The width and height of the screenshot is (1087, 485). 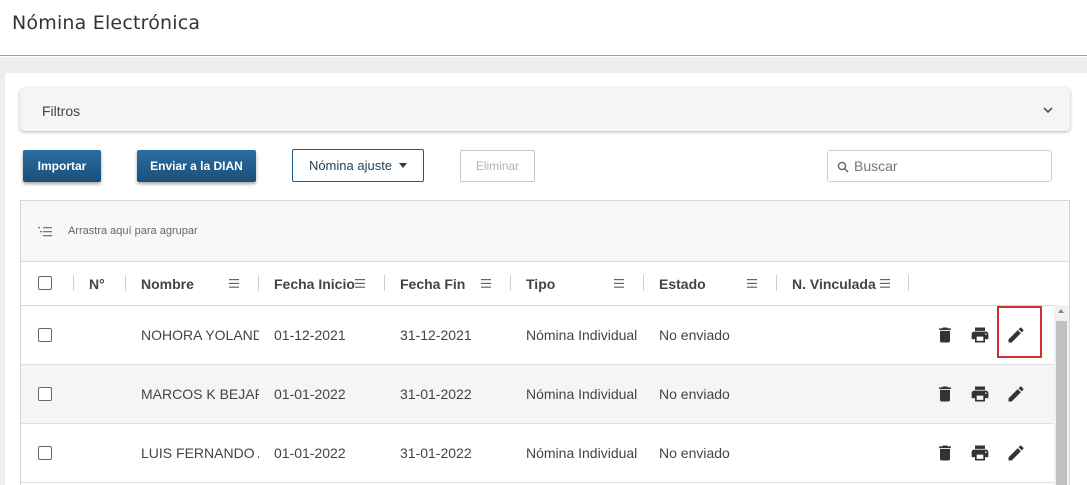 I want to click on grid-scrollbar, so click(x=1061, y=395).